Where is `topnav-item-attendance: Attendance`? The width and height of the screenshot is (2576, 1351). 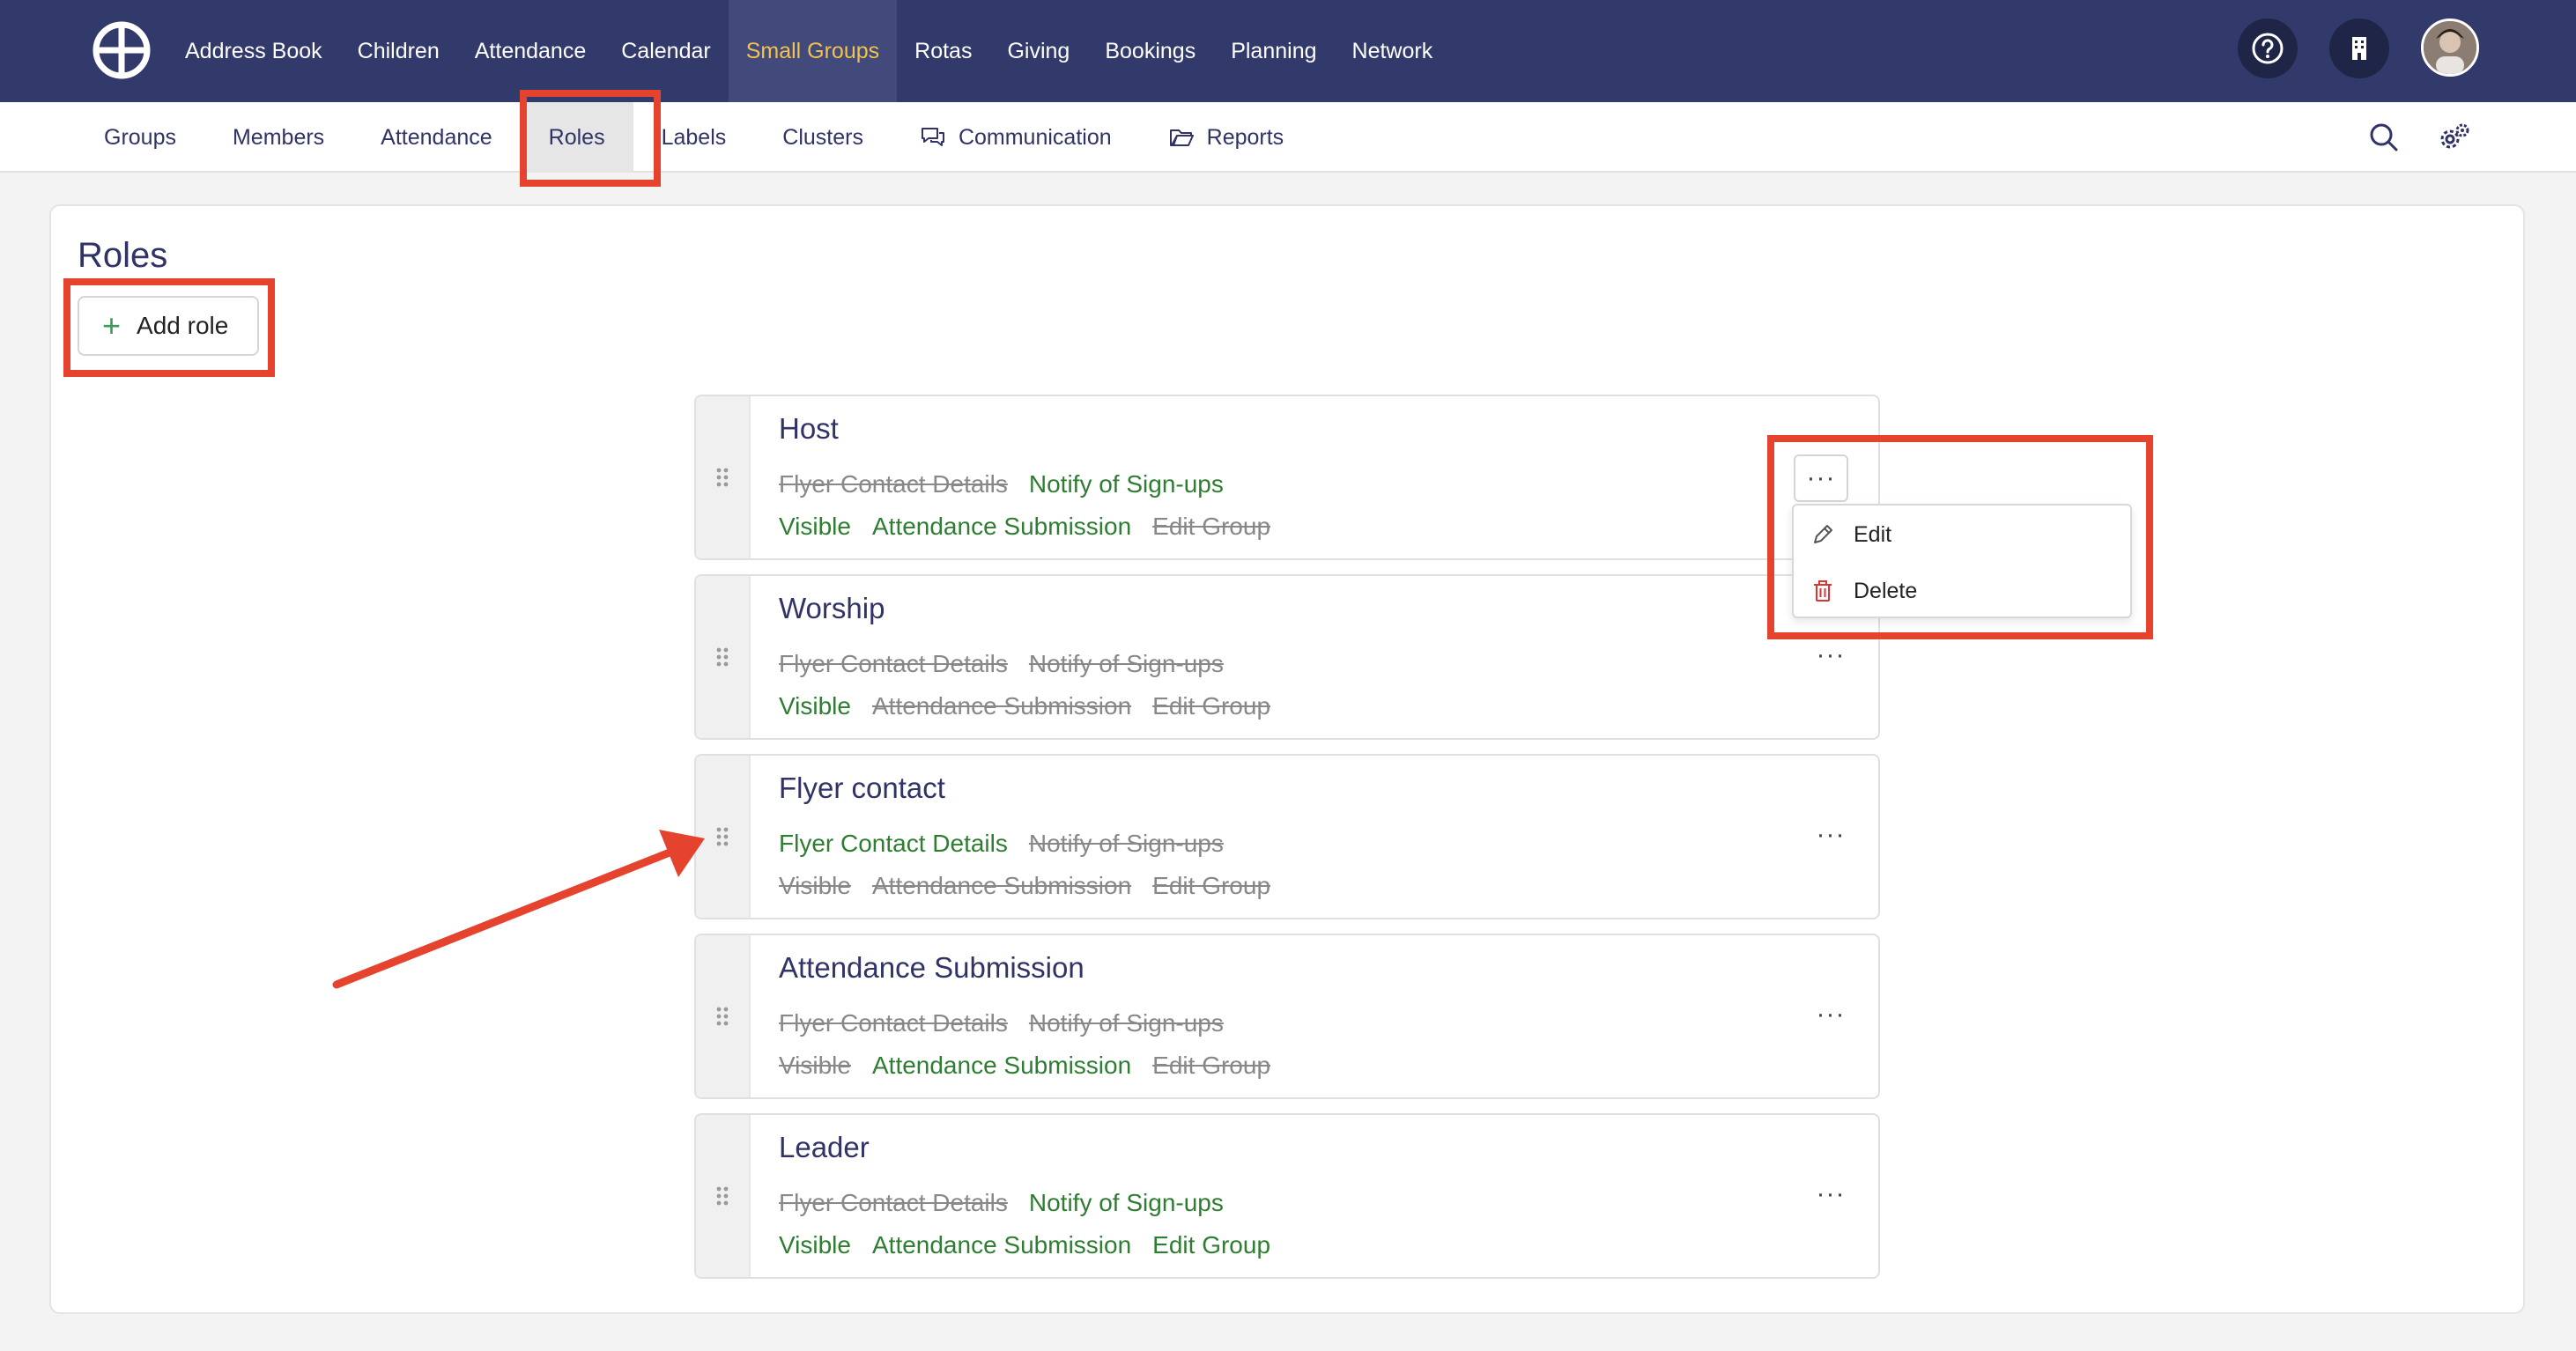
topnav-item-attendance: Attendance is located at coordinates (530, 51).